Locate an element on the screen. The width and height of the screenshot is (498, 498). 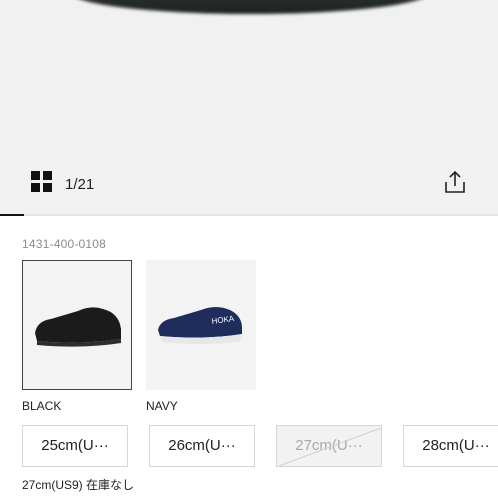
color-label-navy: NAVY is located at coordinates (162, 406).